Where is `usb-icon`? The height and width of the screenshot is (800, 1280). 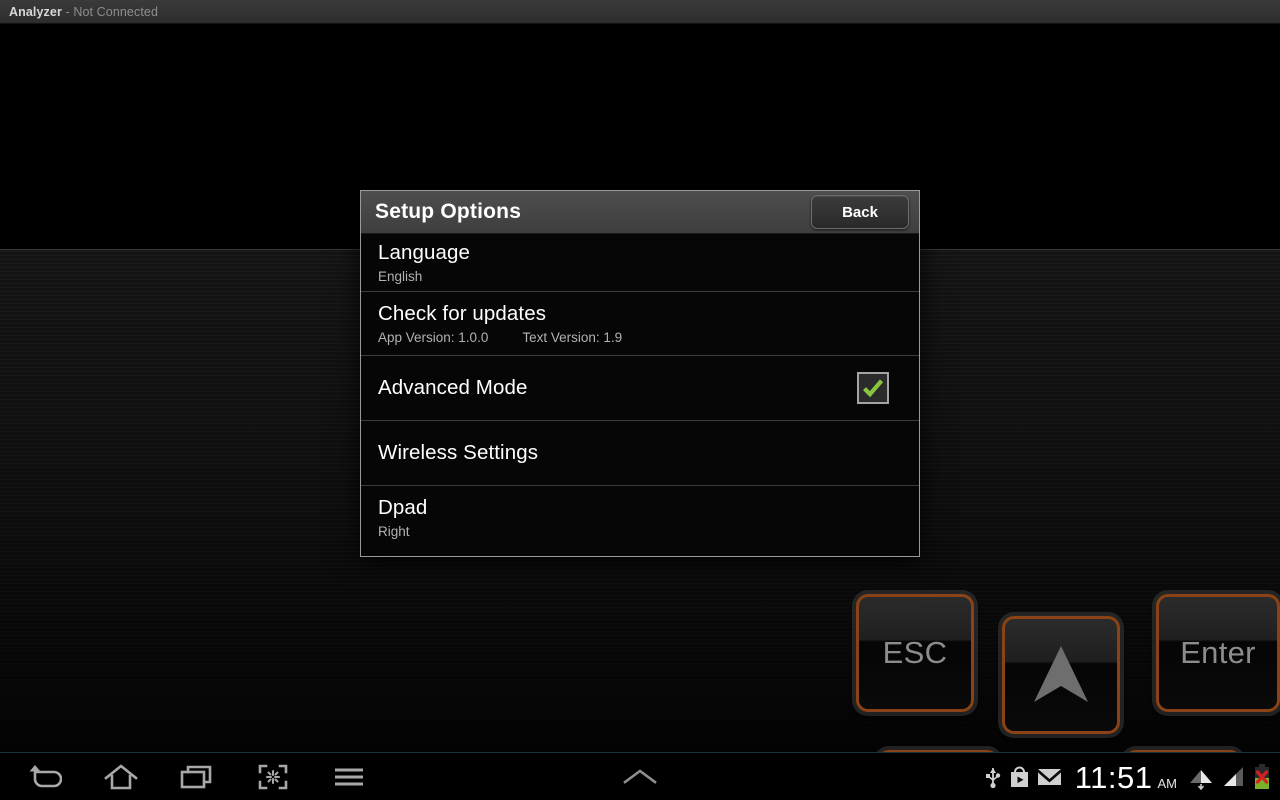 usb-icon is located at coordinates (993, 777).